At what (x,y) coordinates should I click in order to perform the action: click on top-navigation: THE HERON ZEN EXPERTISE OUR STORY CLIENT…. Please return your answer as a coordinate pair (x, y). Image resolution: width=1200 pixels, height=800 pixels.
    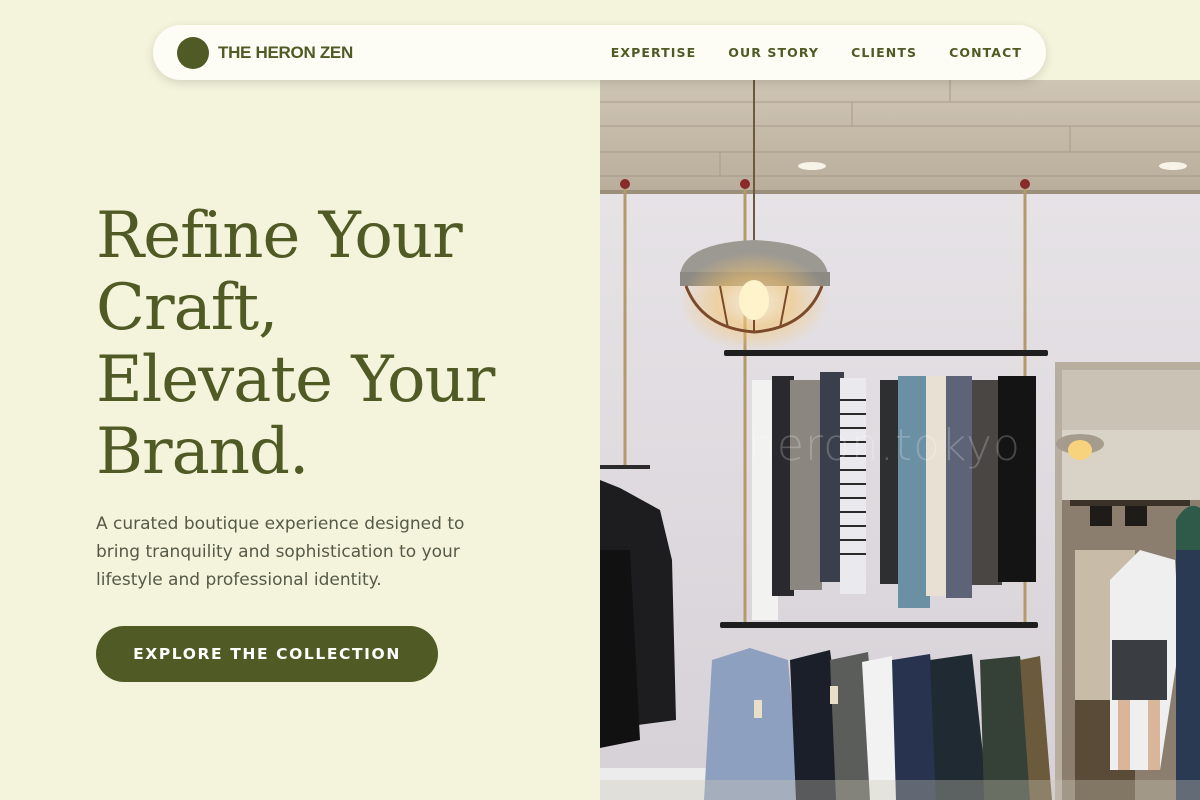
    Looking at the image, I should click on (599, 52).